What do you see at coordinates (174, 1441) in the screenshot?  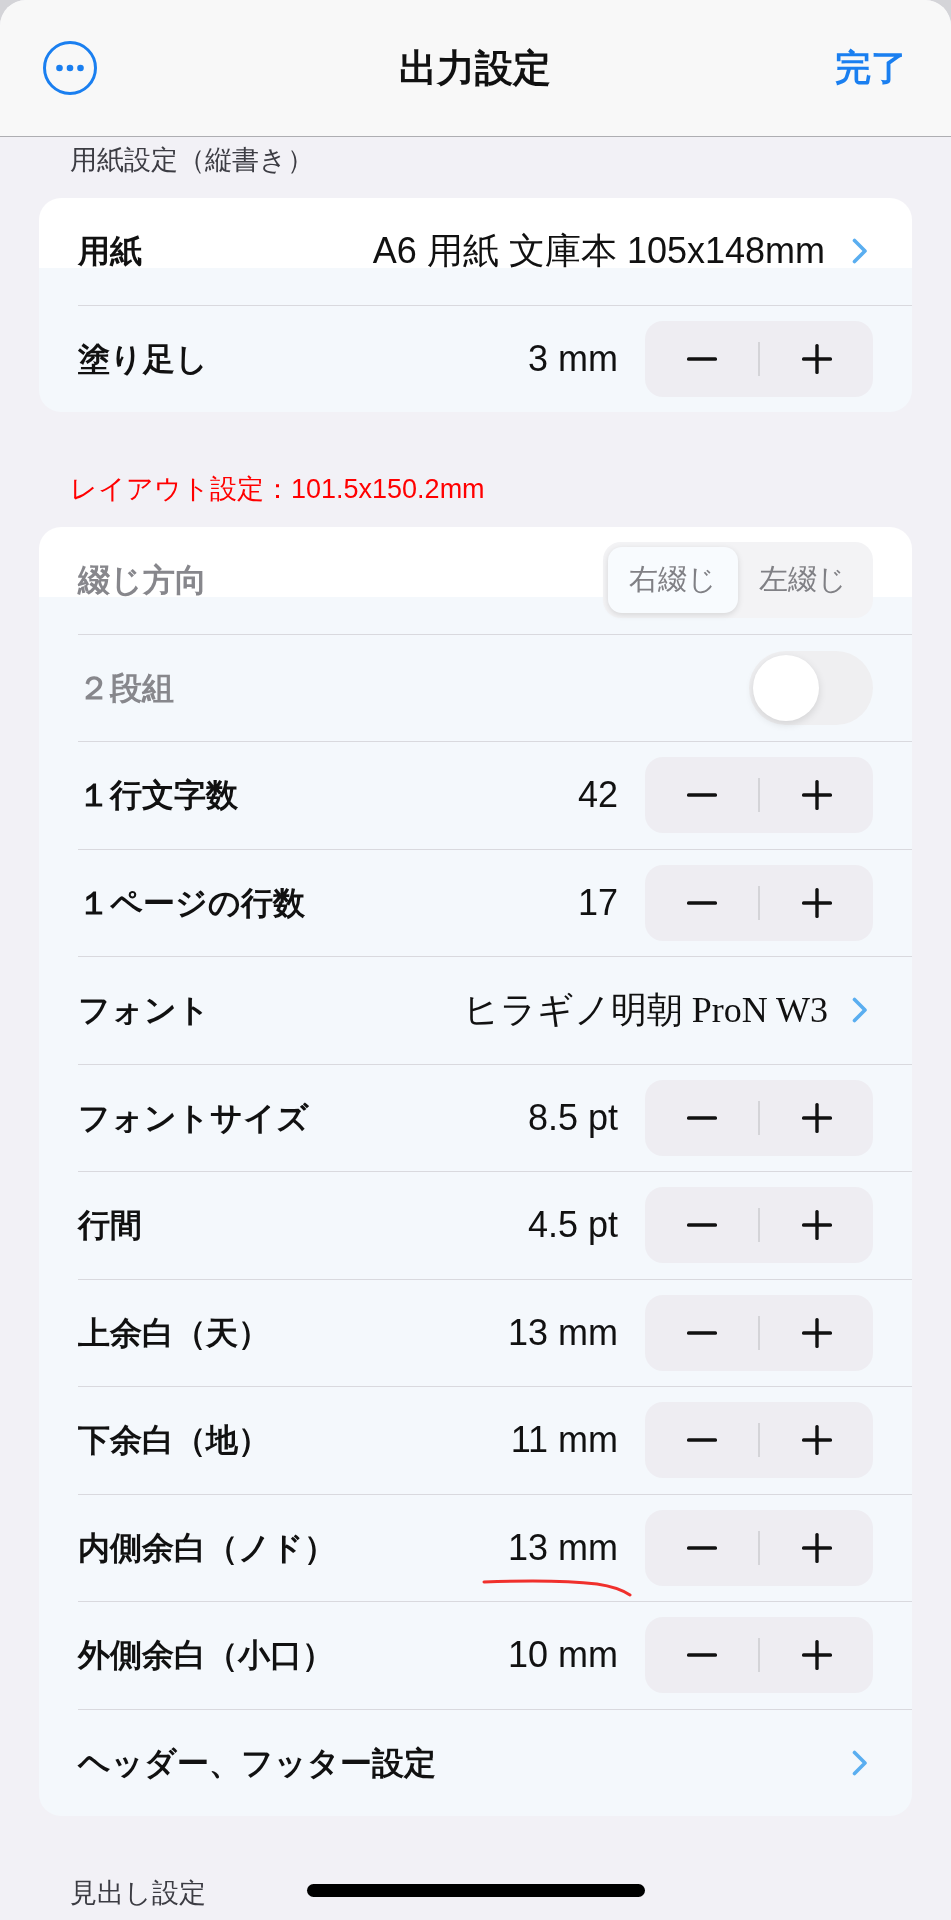 I see `setting-label: 下余白（地）` at bounding box center [174, 1441].